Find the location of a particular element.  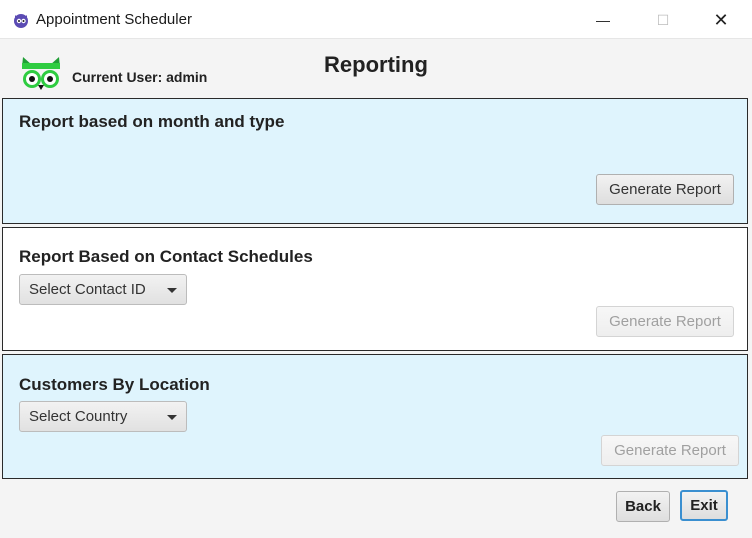

page-title: Reporting is located at coordinates (376, 64).